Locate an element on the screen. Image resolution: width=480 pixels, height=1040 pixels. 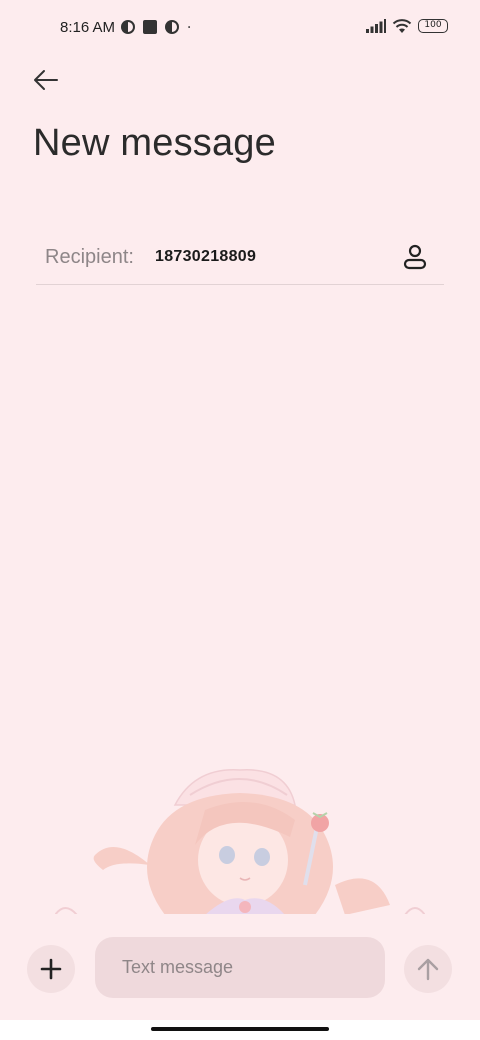
page-title: New message is located at coordinates (154, 143).